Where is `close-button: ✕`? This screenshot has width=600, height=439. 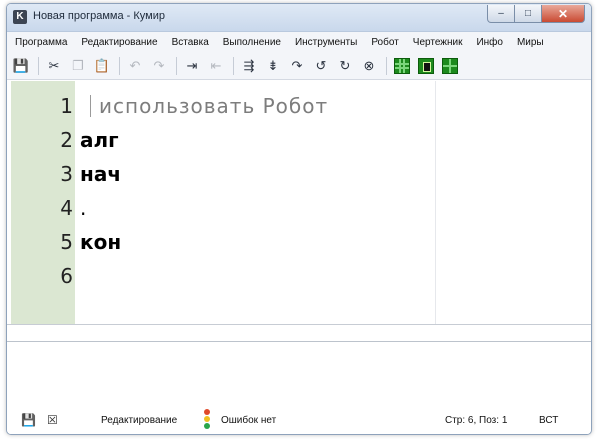
close-button: ✕ is located at coordinates (563, 14).